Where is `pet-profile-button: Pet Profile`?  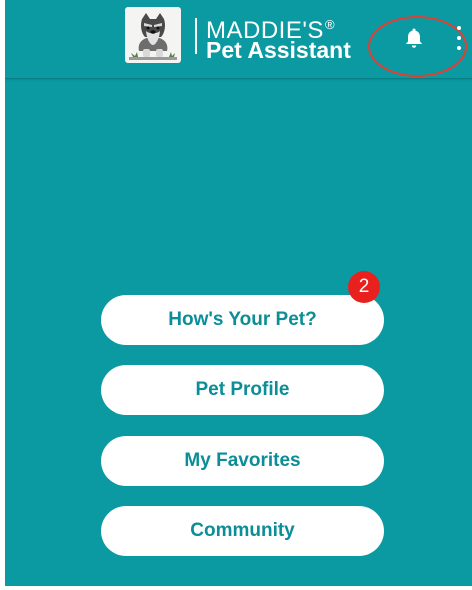
pet-profile-button: Pet Profile is located at coordinates (242, 390).